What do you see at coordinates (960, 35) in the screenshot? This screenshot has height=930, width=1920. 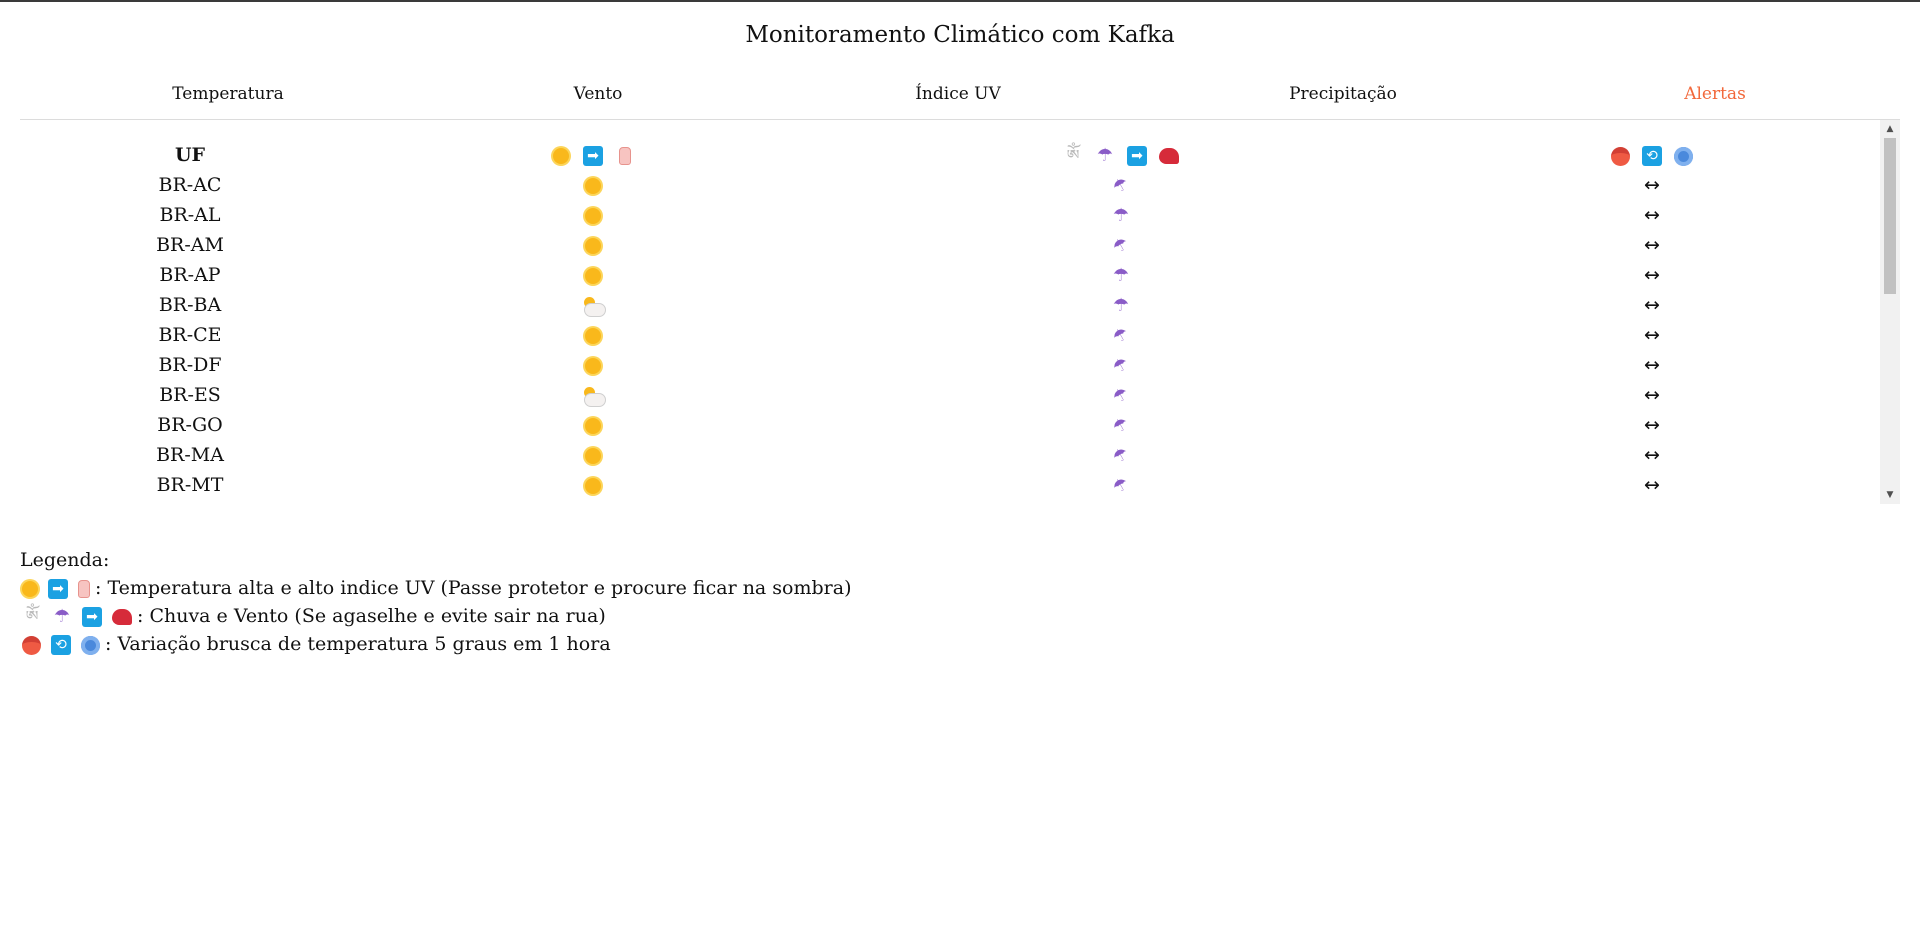 I see `page-title: Monitoramento Climático com Kafka` at bounding box center [960, 35].